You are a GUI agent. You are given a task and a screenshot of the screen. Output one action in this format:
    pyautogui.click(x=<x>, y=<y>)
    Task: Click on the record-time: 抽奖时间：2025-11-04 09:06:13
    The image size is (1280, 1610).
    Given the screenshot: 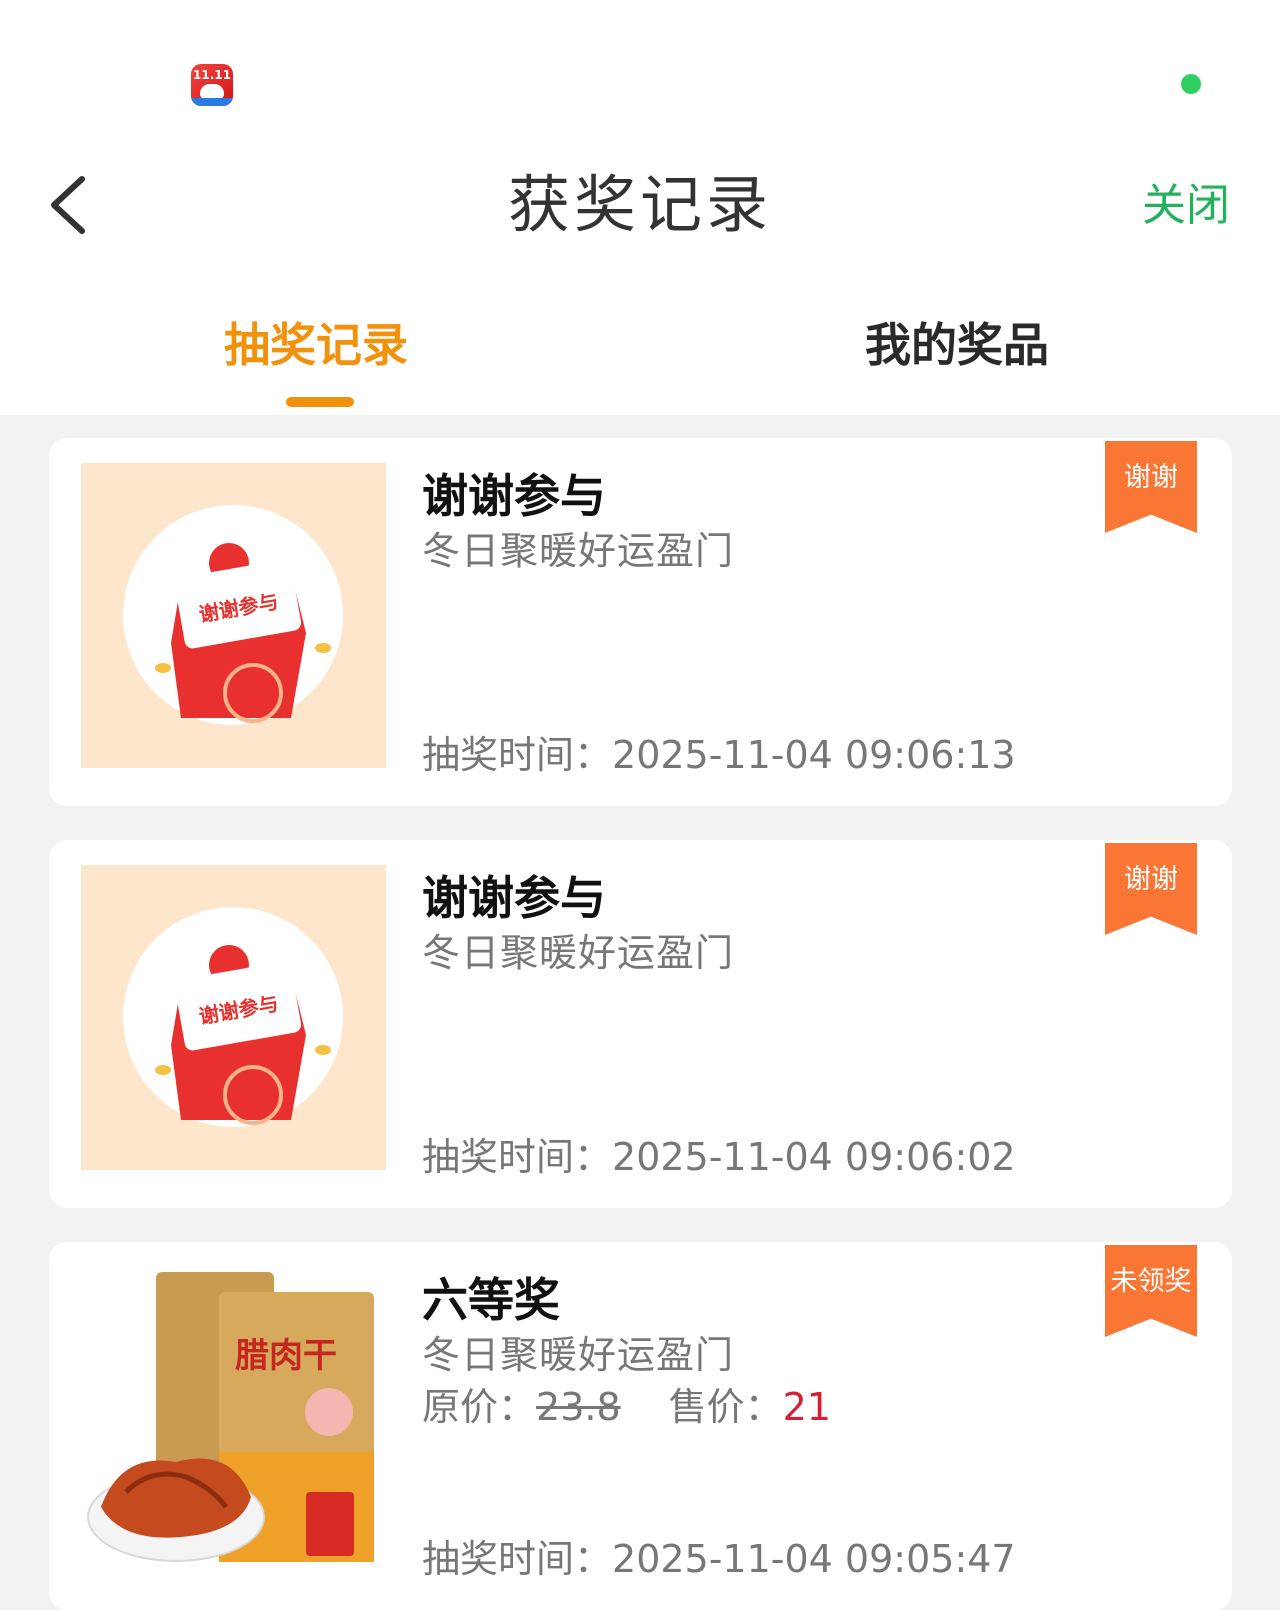 What is the action you would take?
    pyautogui.click(x=719, y=755)
    